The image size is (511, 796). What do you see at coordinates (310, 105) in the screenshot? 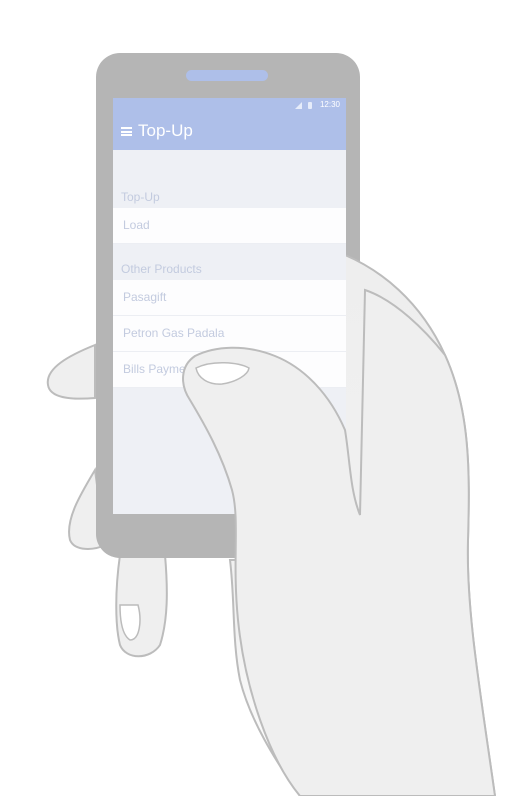
I see `battery-icon` at bounding box center [310, 105].